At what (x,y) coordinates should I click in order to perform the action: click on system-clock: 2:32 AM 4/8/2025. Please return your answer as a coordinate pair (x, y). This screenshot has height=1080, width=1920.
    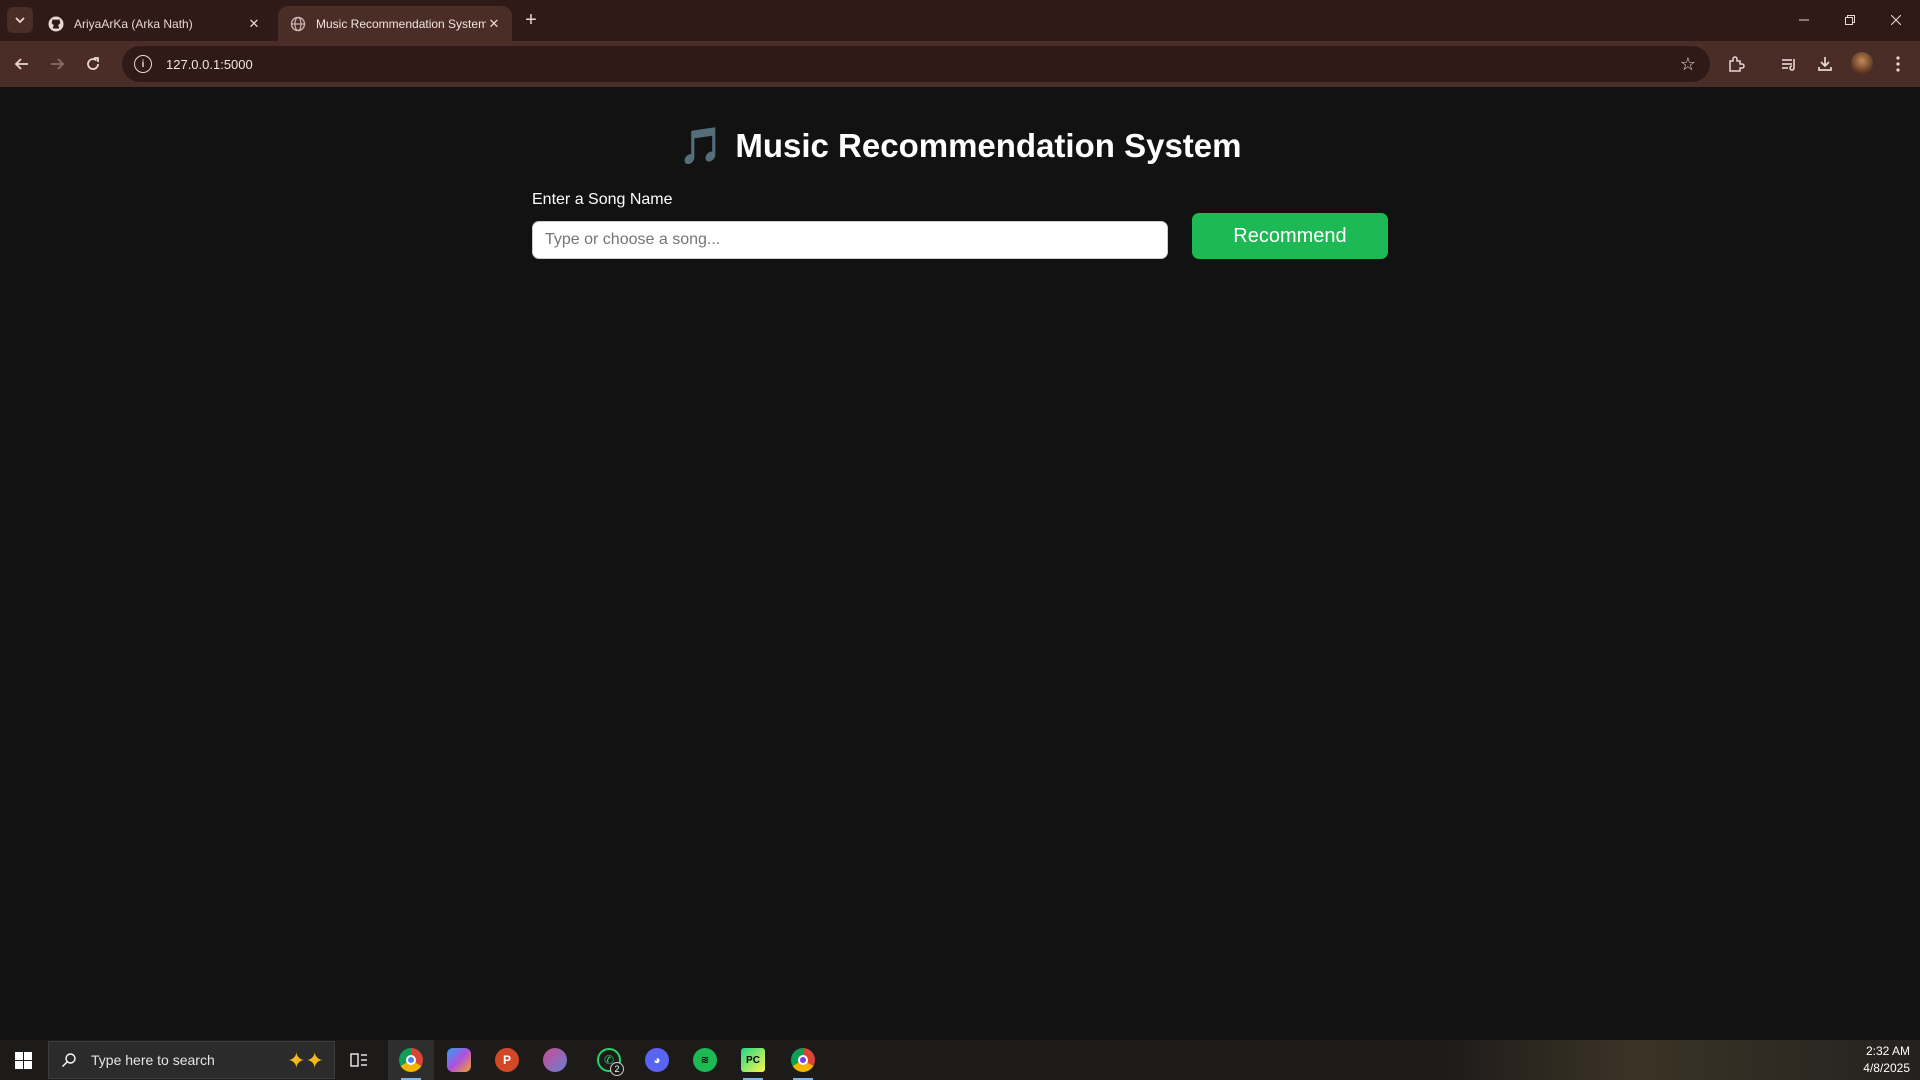
    Looking at the image, I should click on (1886, 1060).